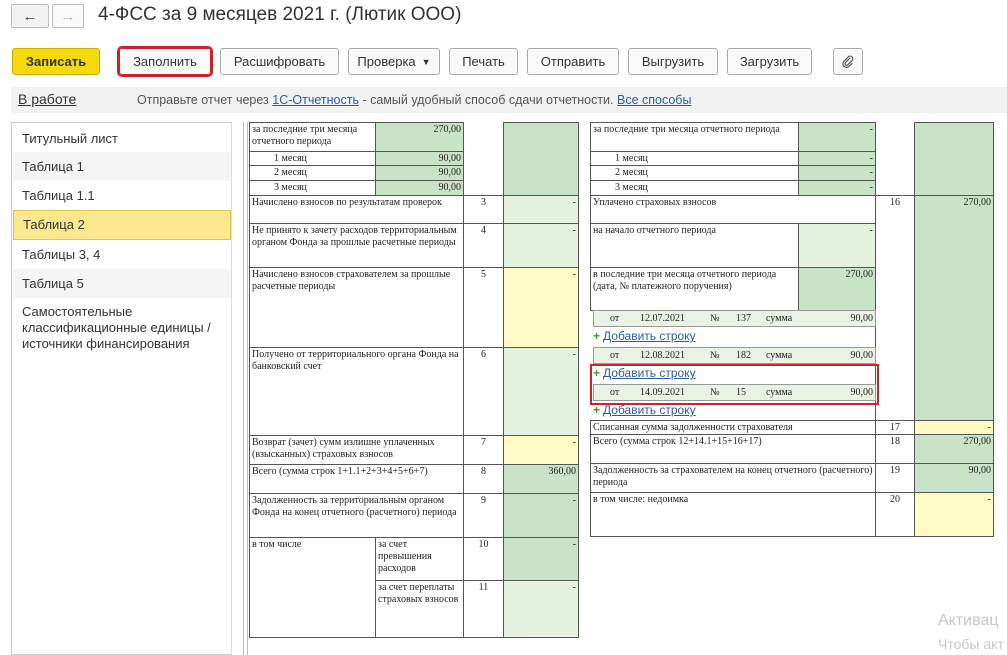  Describe the element at coordinates (483, 245) in the screenshot. I see `left-row-4-num: 4` at that location.